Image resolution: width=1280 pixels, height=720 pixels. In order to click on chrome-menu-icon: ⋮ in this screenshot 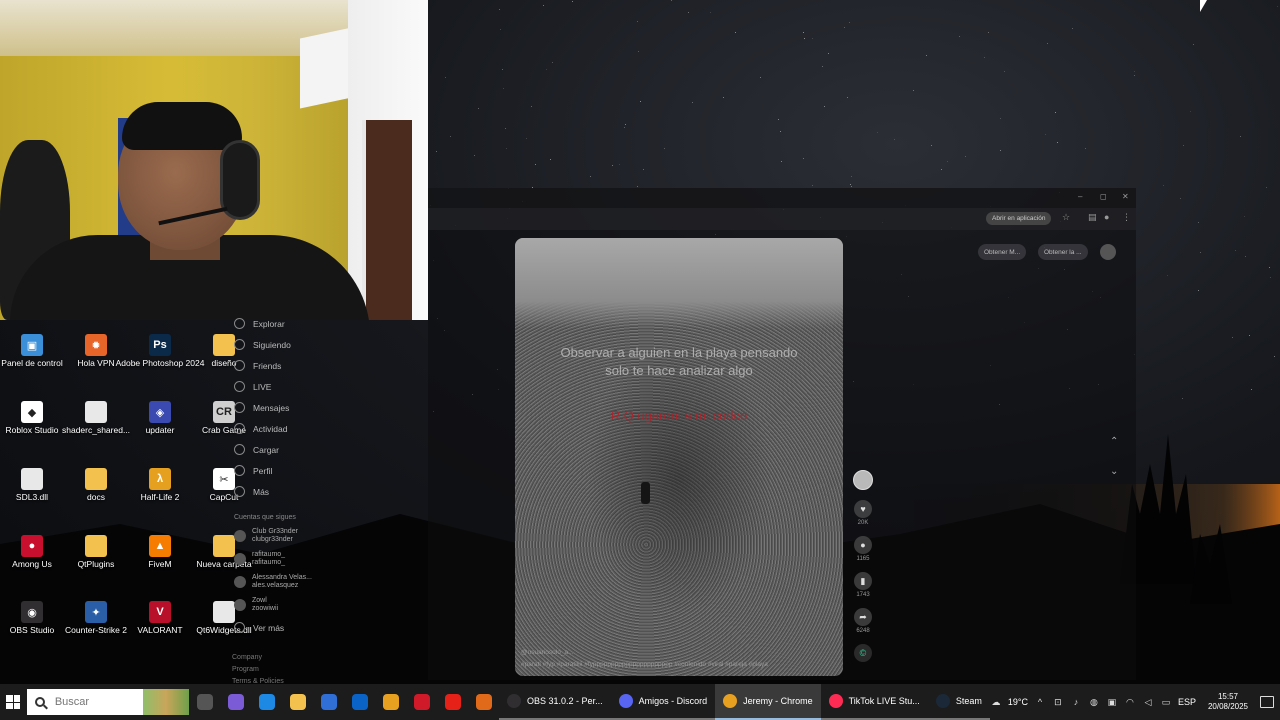, I will do `click(1126, 217)`.